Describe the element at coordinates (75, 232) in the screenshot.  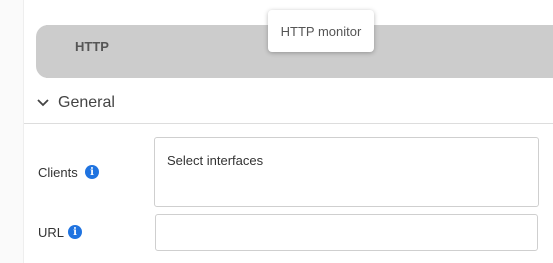
I see `url-info-icon: i` at that location.